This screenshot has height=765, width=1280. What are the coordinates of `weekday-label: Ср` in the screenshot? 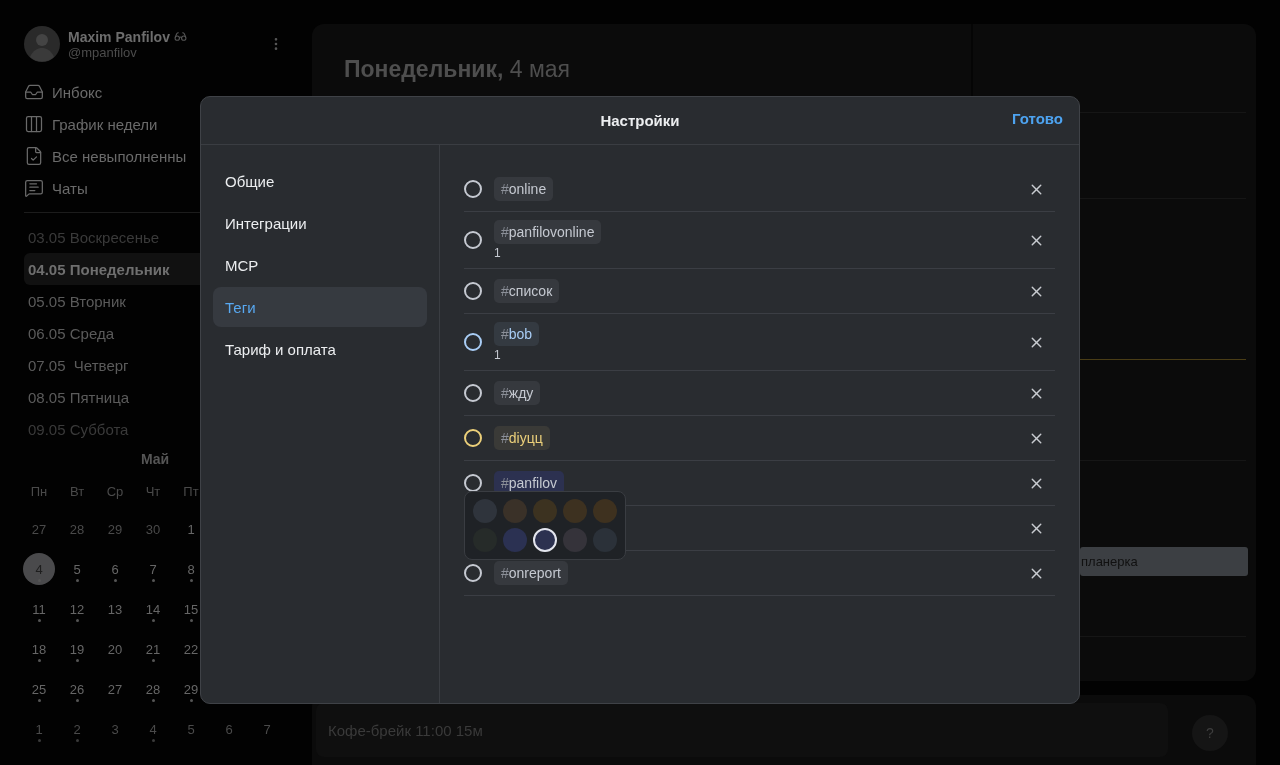 It's located at (115, 492).